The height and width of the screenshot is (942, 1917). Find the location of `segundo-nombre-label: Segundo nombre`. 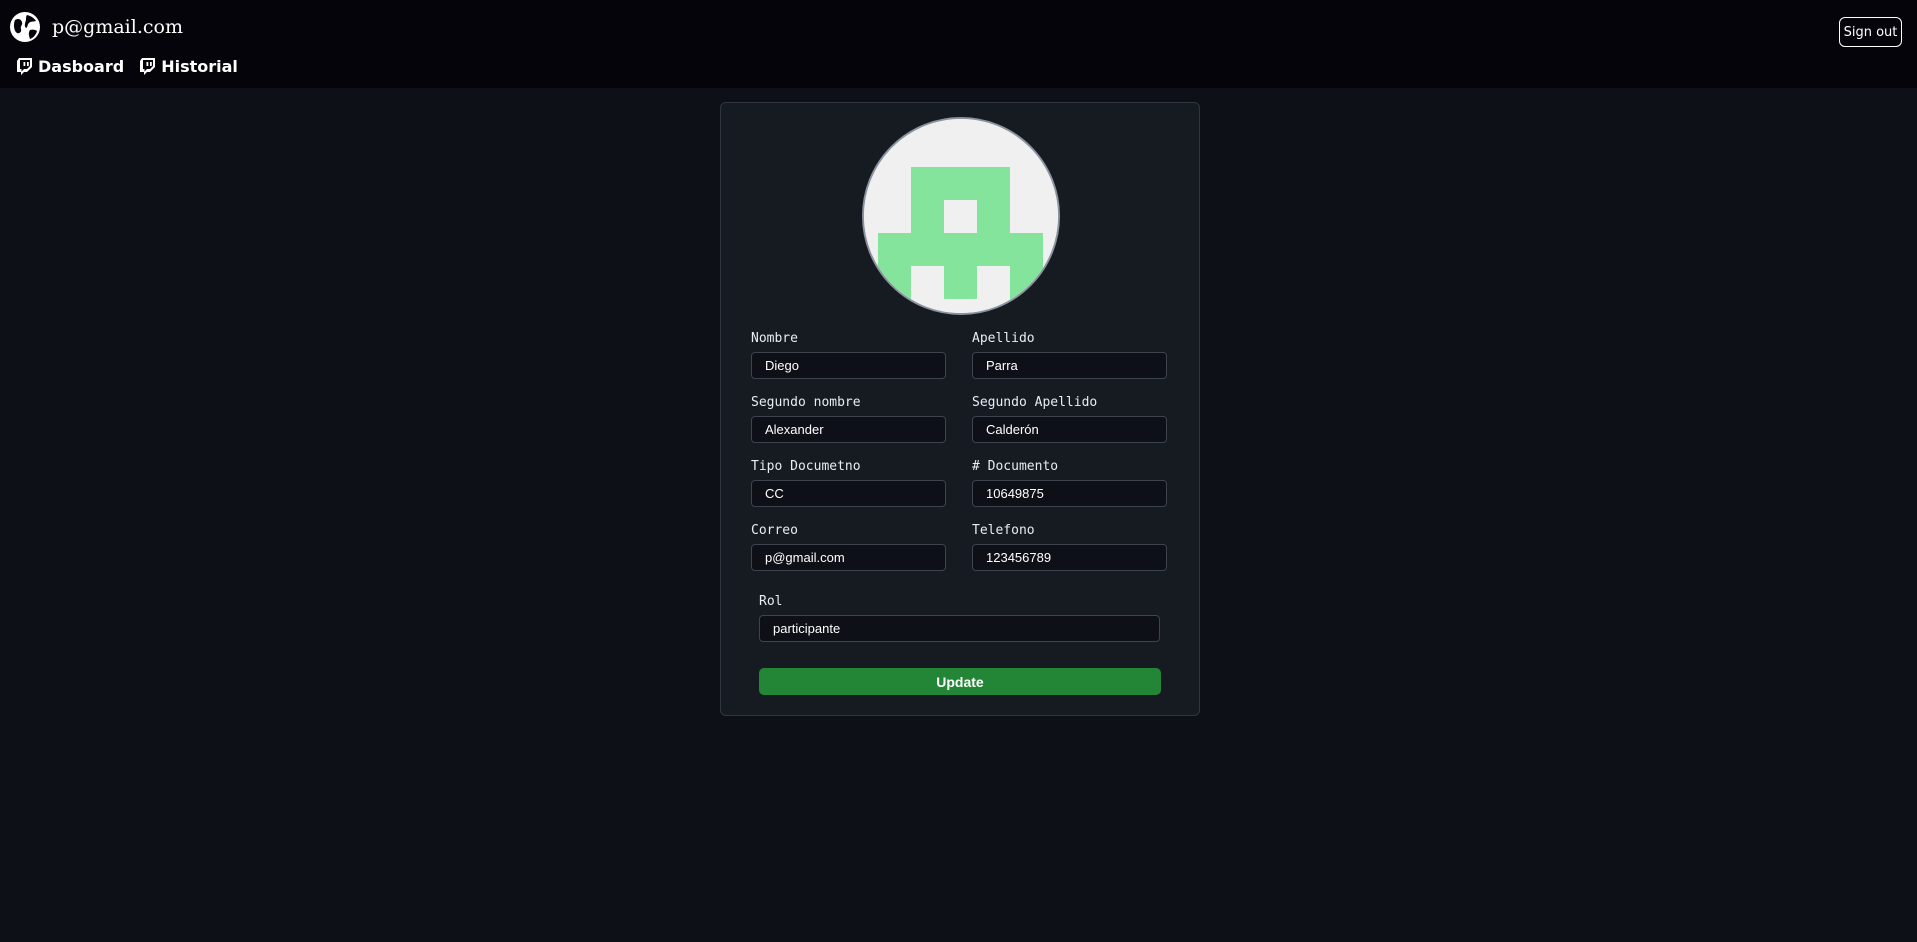

segundo-nombre-label: Segundo nombre is located at coordinates (806, 402).